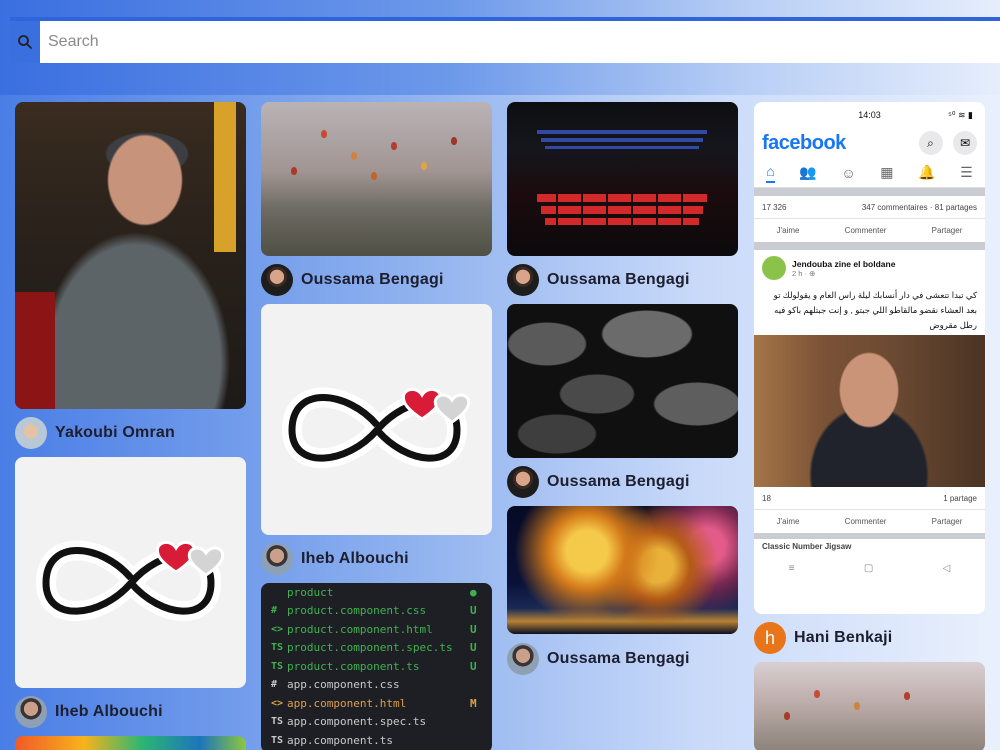  I want to click on post-time: 2 h · ⊕, so click(804, 273).